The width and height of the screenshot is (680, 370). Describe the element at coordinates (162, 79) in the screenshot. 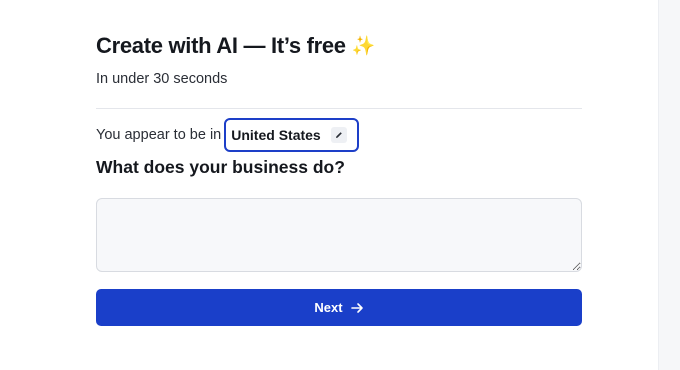

I see `page-subtitle: In under 30 seconds` at that location.